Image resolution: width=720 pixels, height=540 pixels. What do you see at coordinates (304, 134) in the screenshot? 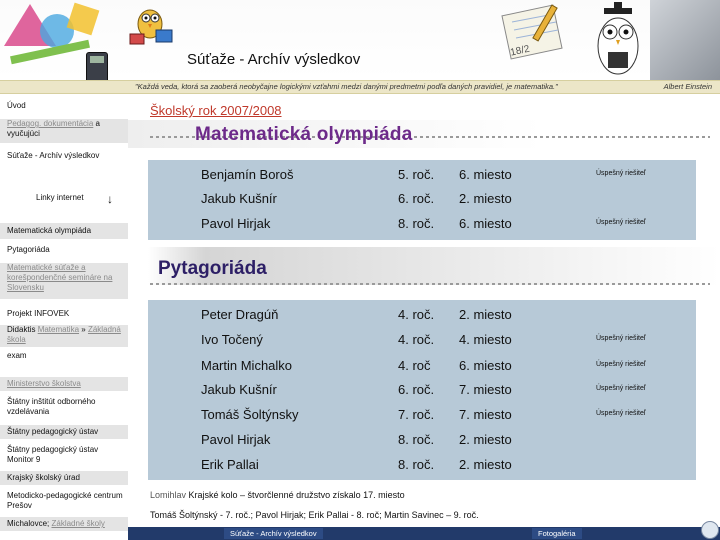
I see `mo-title: Matematická olympiáda` at bounding box center [304, 134].